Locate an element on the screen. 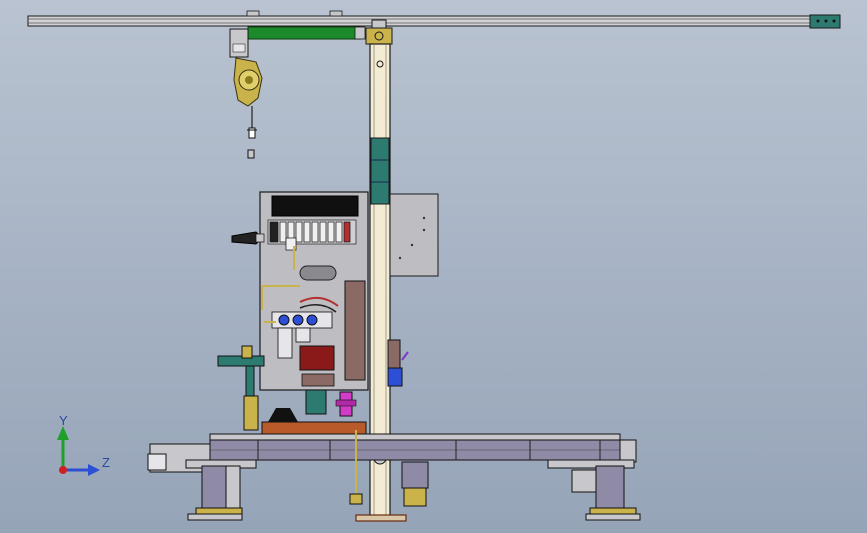  hoist-assembly is located at coordinates (246, 93).